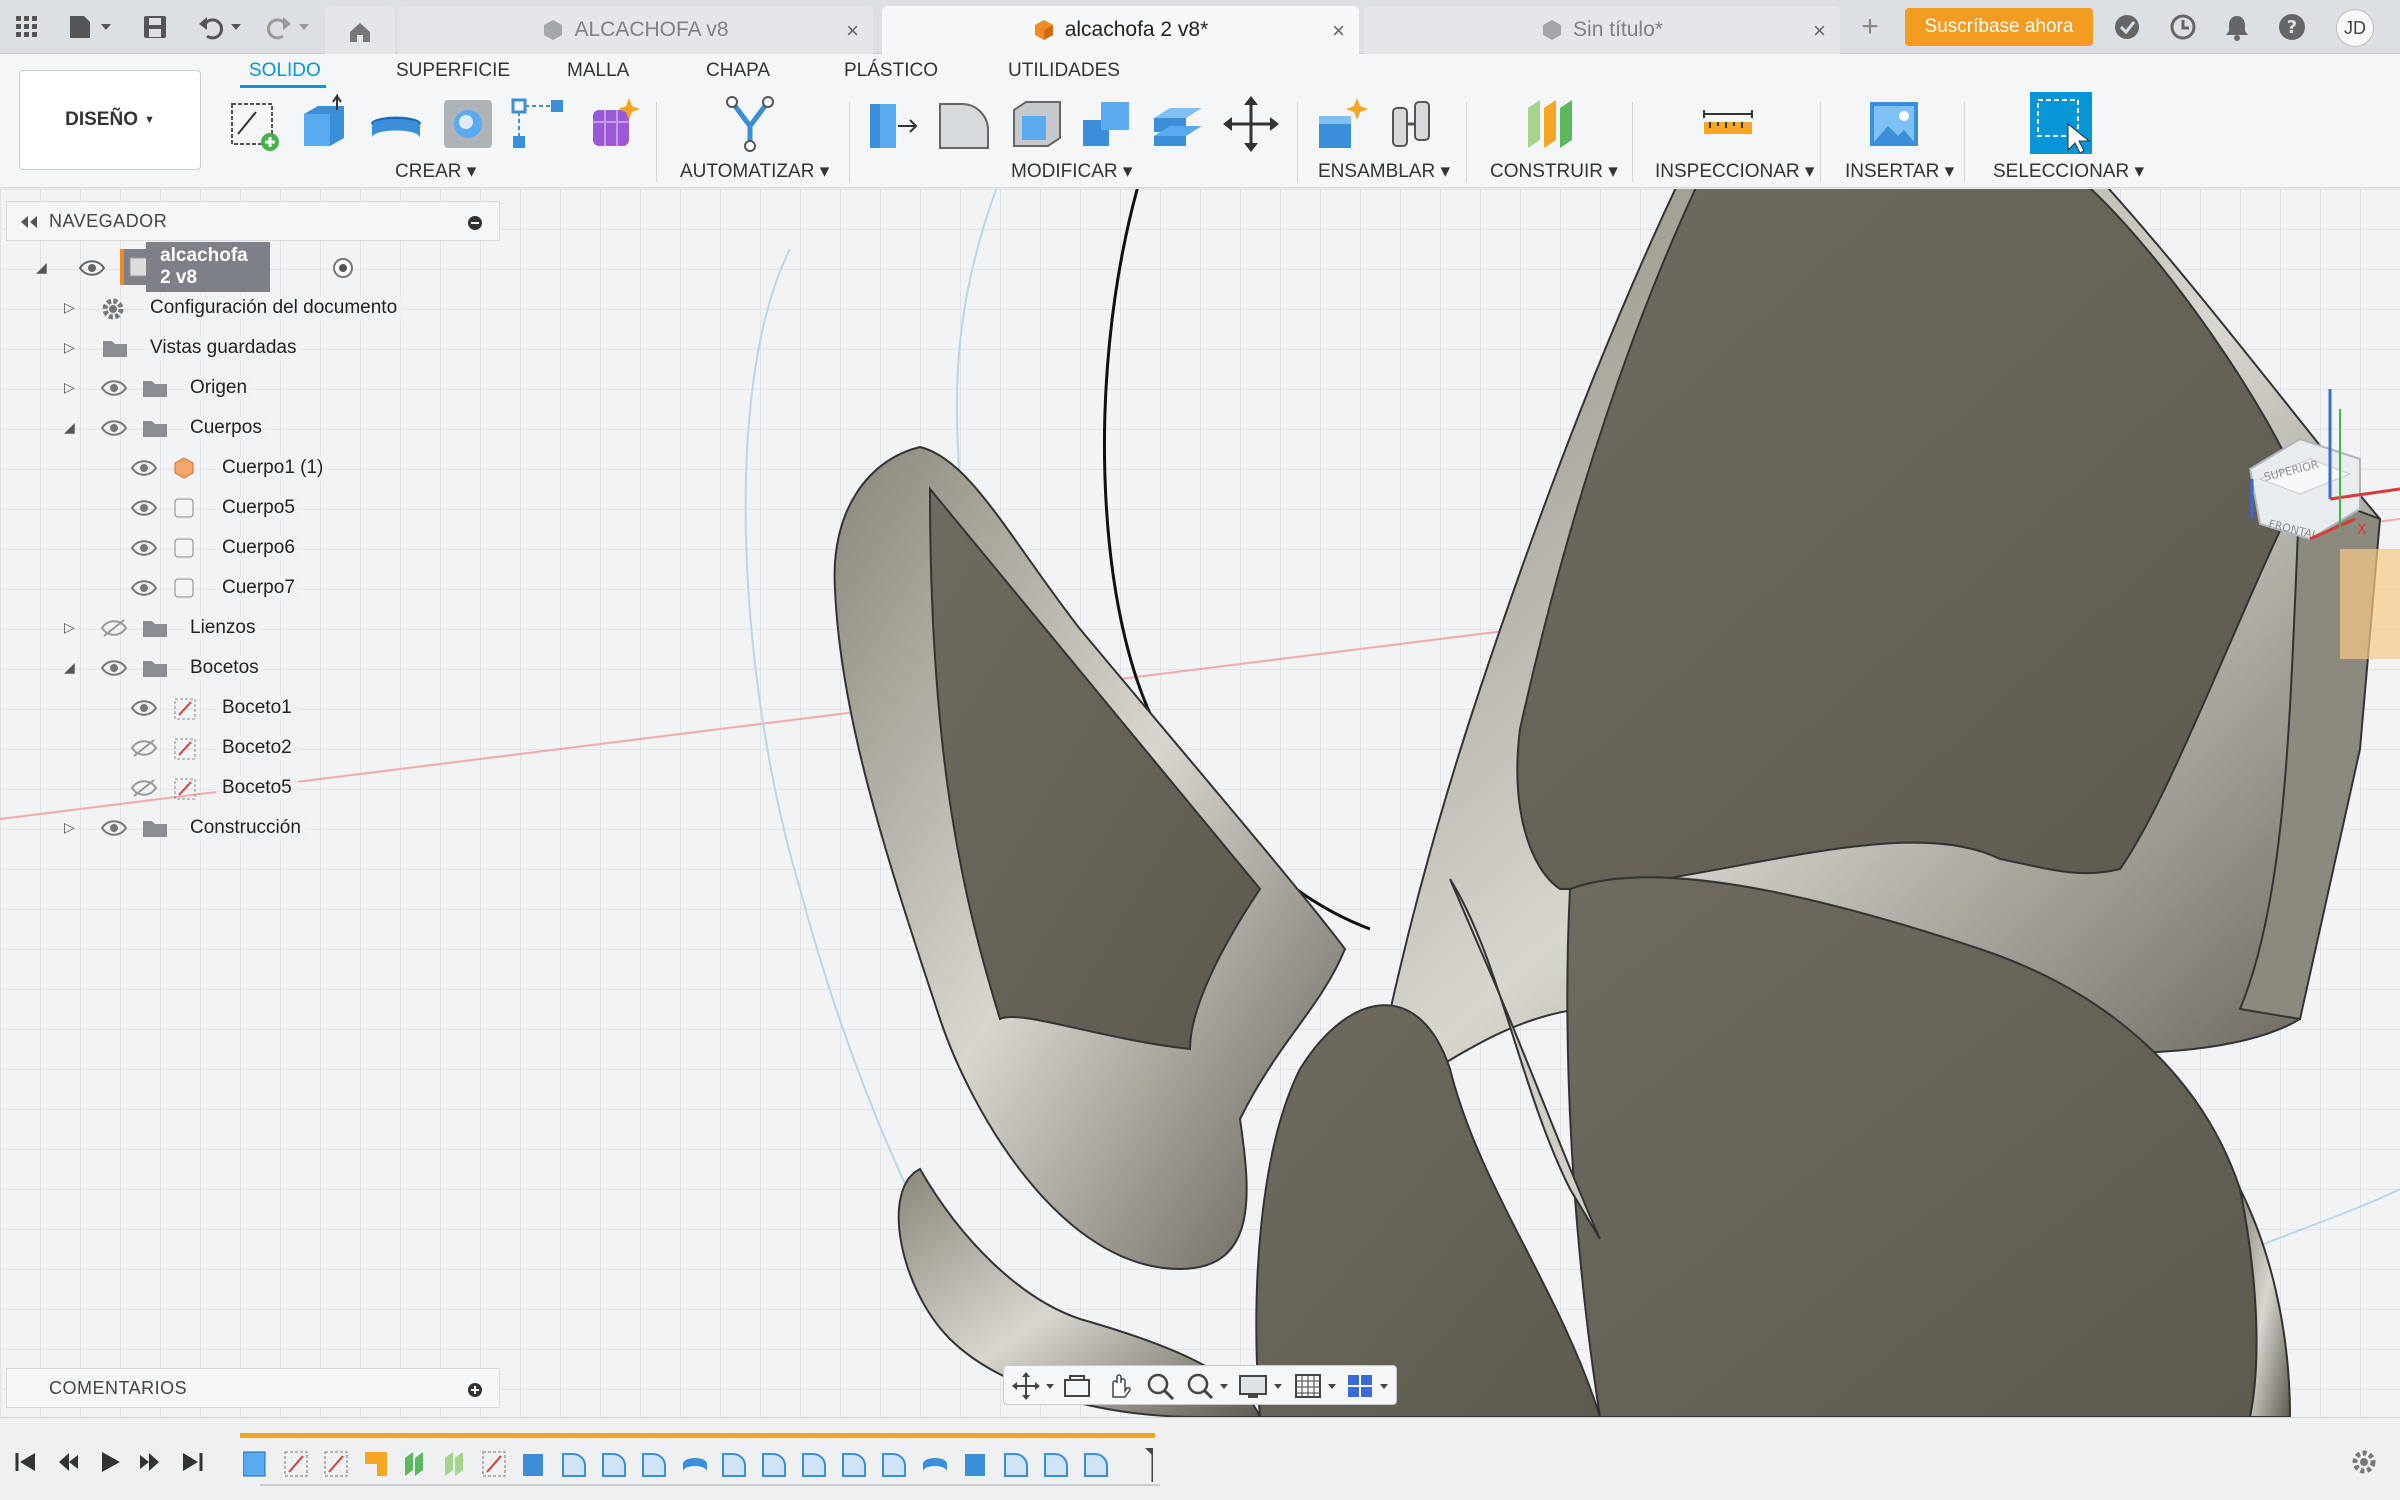 The height and width of the screenshot is (1500, 2400). What do you see at coordinates (1262, 1386) in the screenshot?
I see `display-settings-icon` at bounding box center [1262, 1386].